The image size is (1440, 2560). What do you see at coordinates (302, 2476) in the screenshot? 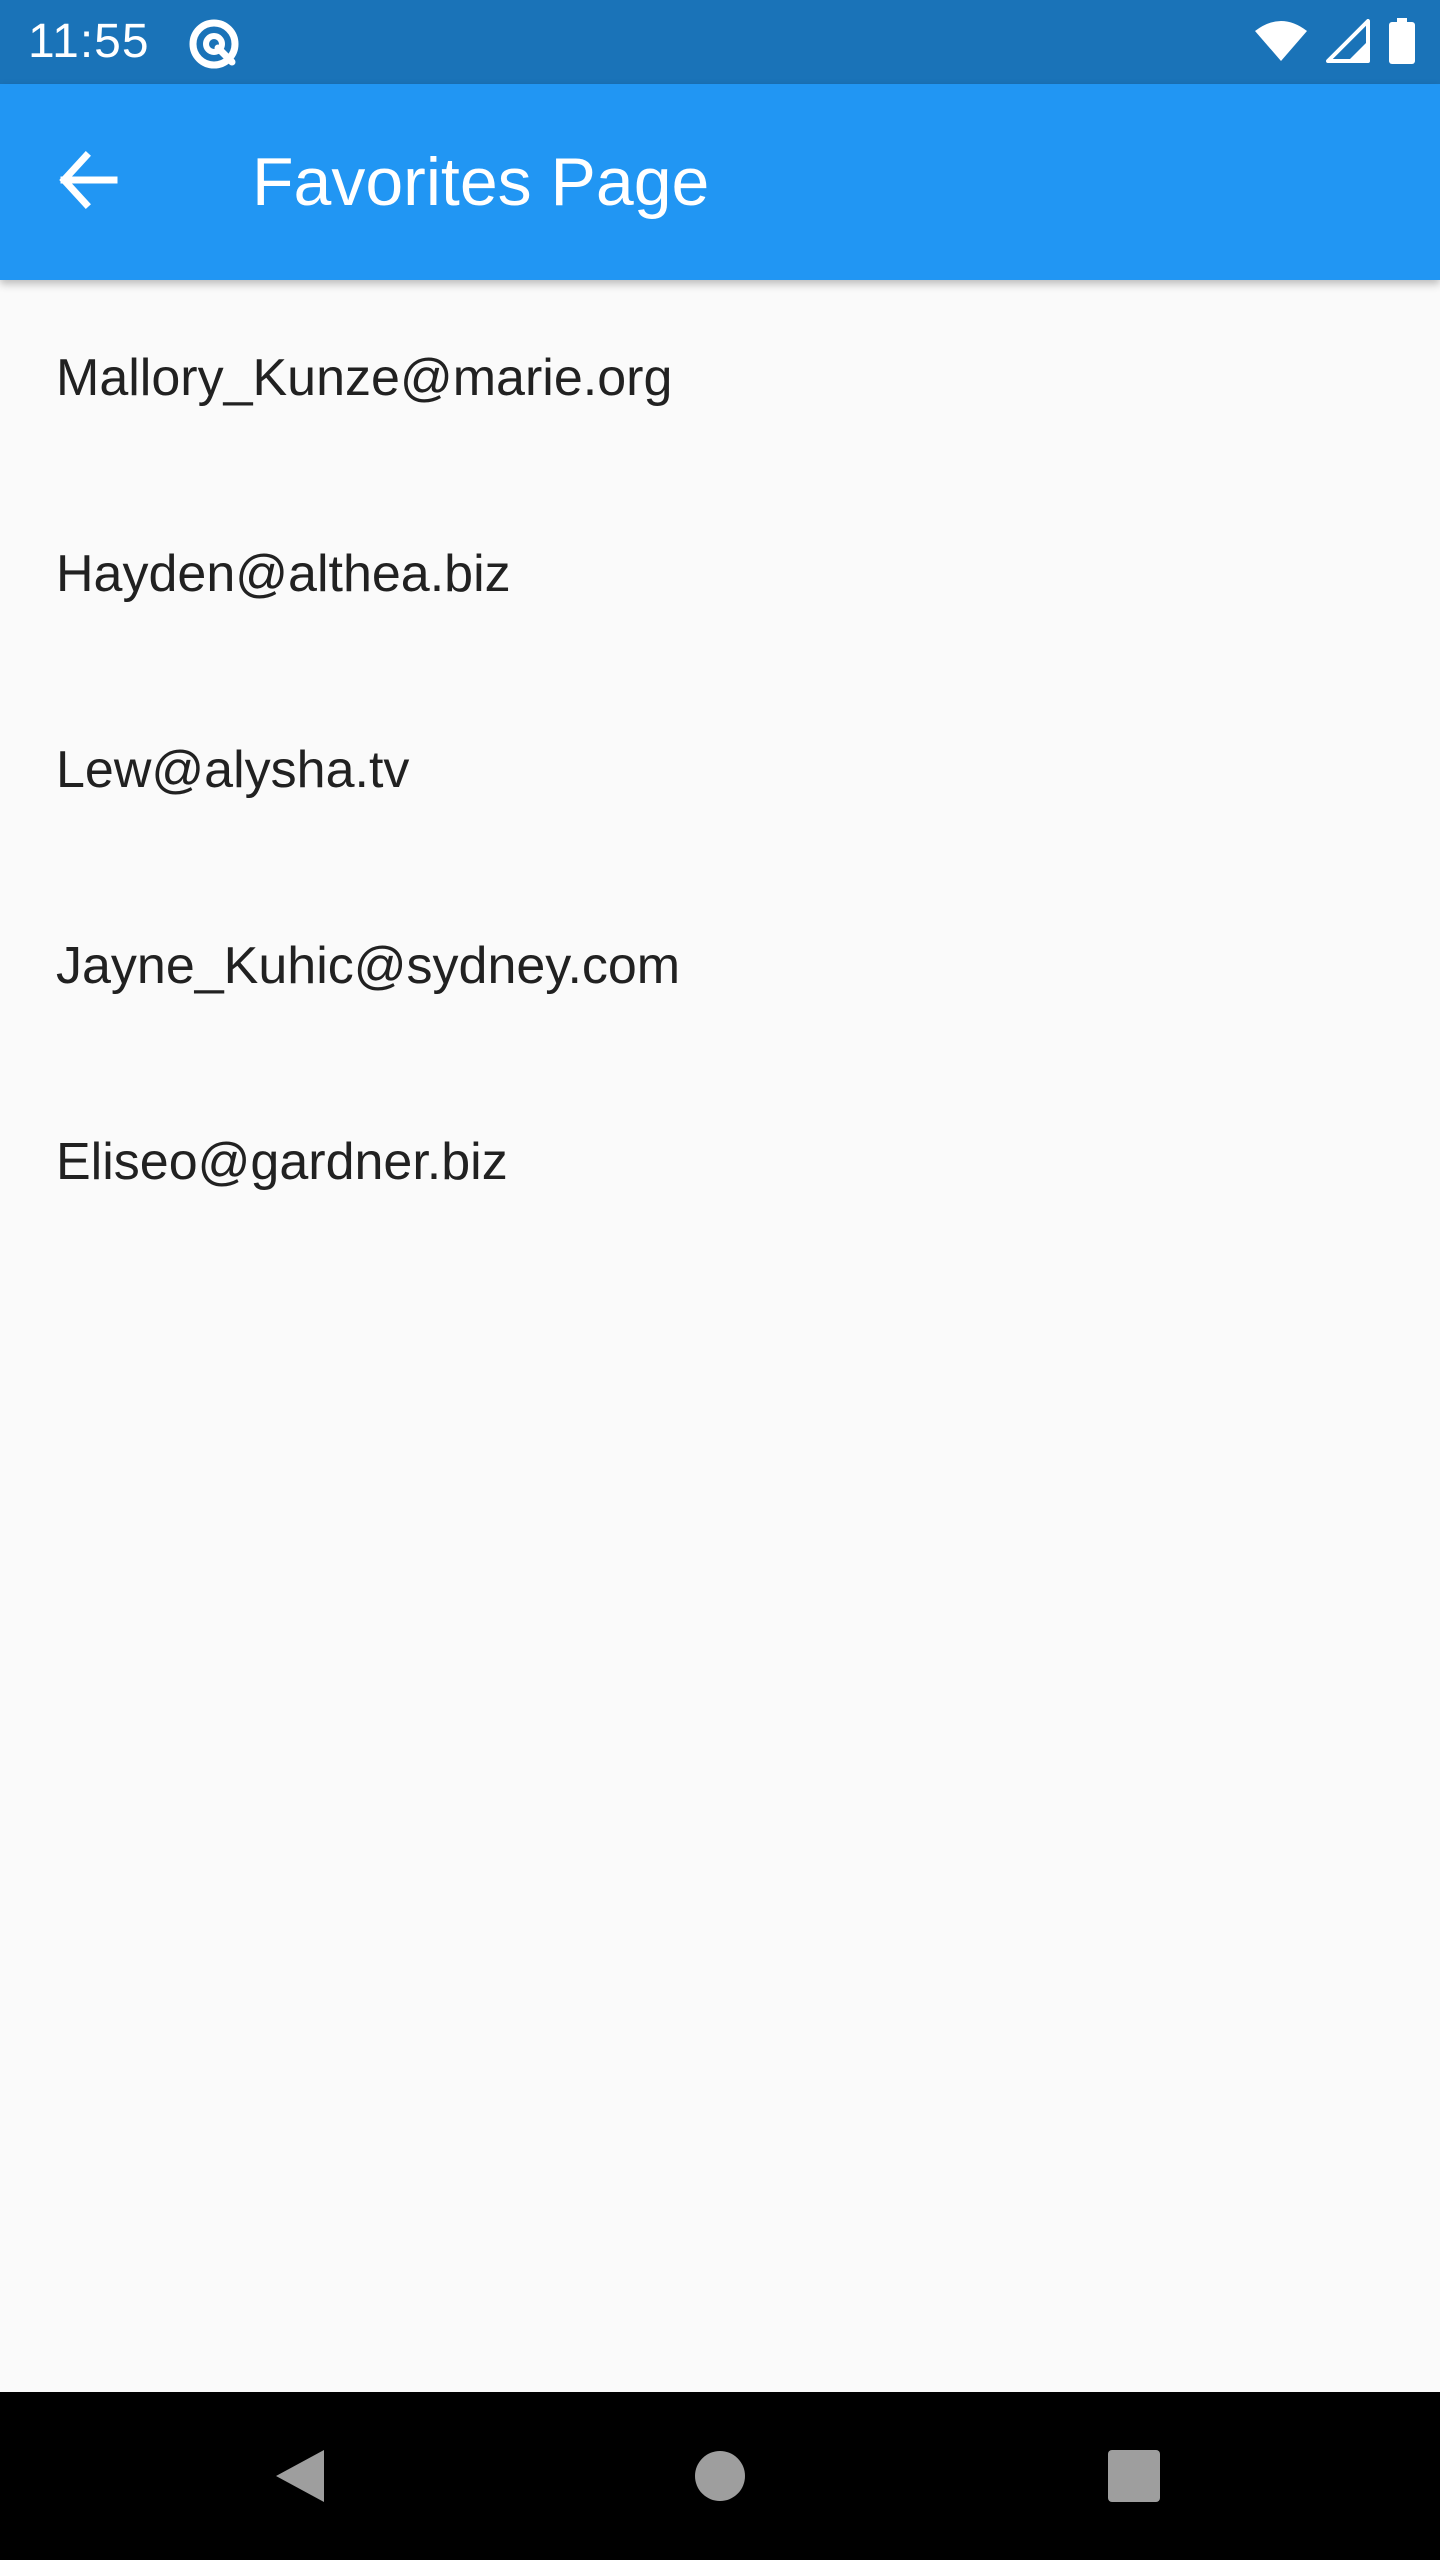
I see `nav-back-icon` at bounding box center [302, 2476].